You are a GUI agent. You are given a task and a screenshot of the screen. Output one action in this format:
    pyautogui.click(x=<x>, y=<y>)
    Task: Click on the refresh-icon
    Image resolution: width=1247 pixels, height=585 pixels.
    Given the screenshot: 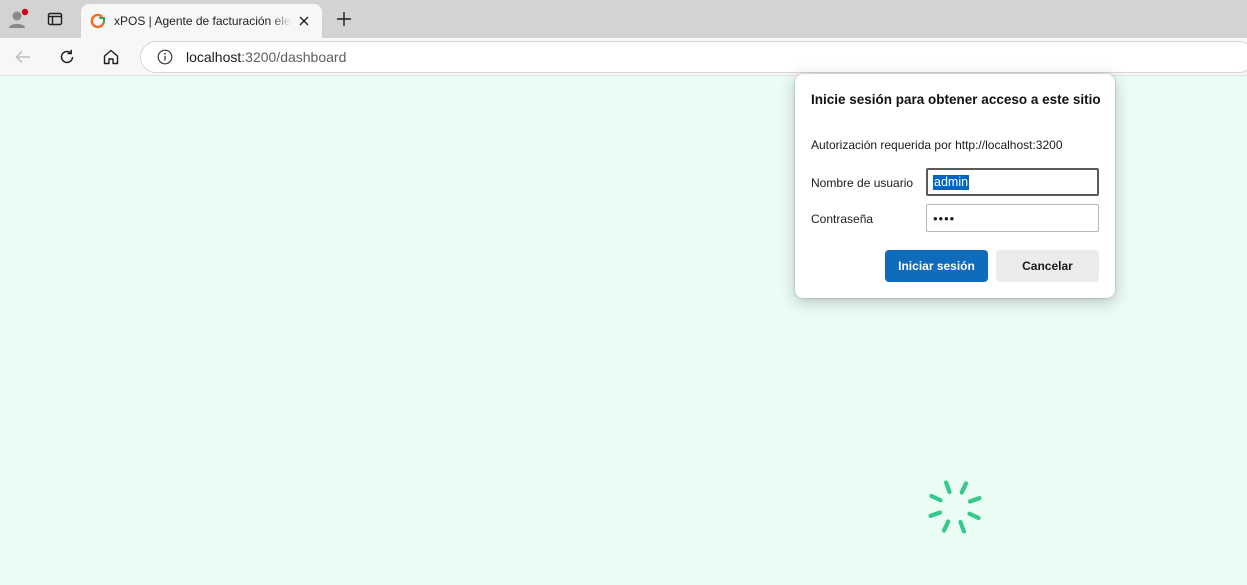 What is the action you would take?
    pyautogui.click(x=67, y=56)
    